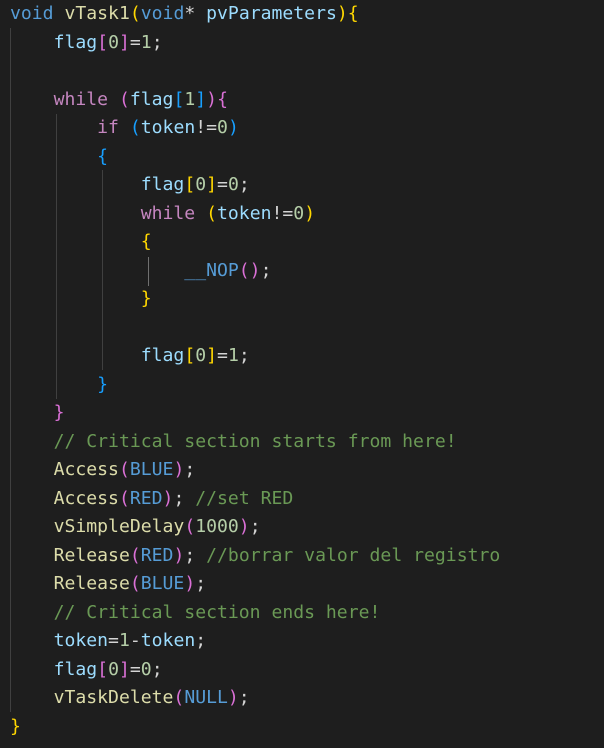 The image size is (604, 748). What do you see at coordinates (108, 641) in the screenshot?
I see `code-line: token=1-token;` at bounding box center [108, 641].